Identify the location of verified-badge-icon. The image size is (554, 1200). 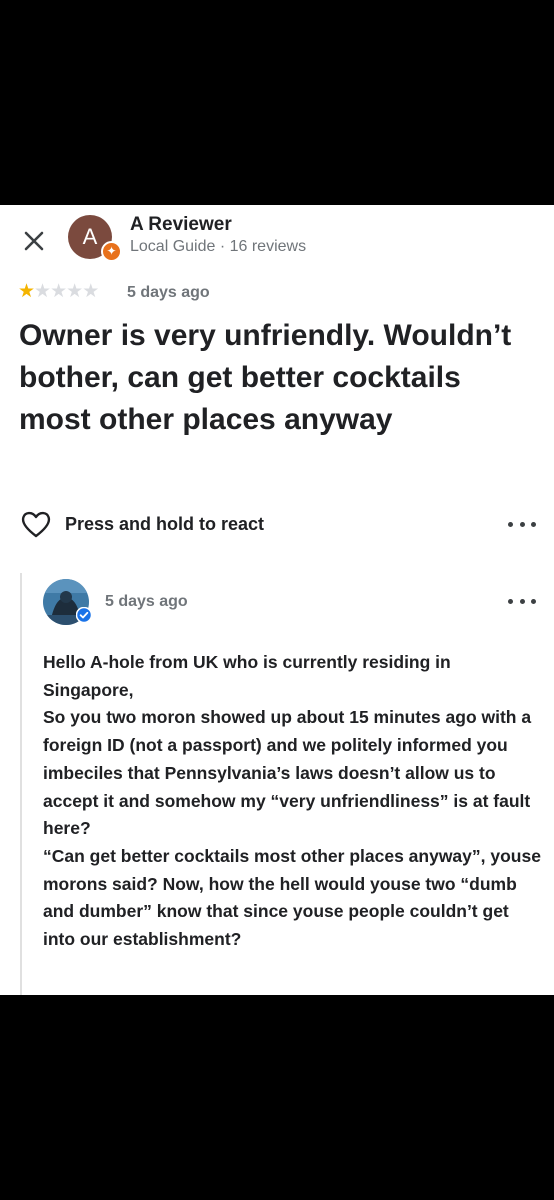
(84, 615).